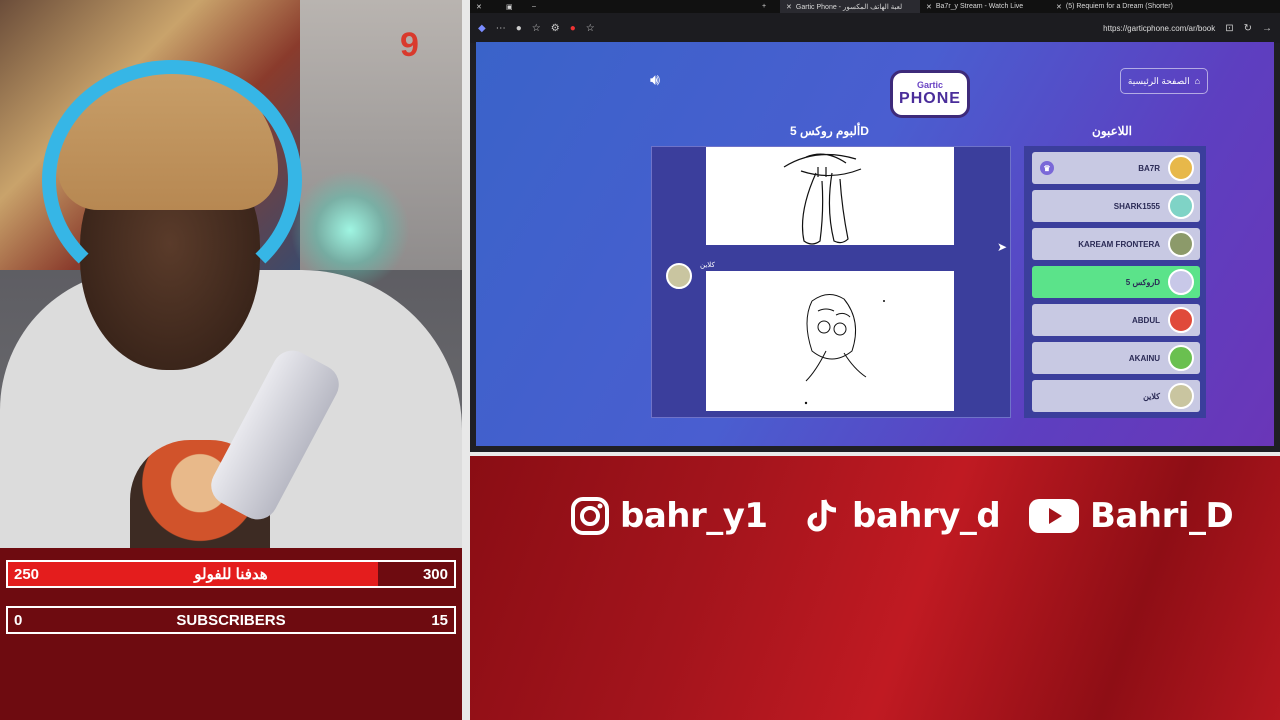 The width and height of the screenshot is (1280, 720). I want to click on logo-top-text: Gartic, so click(929, 85).